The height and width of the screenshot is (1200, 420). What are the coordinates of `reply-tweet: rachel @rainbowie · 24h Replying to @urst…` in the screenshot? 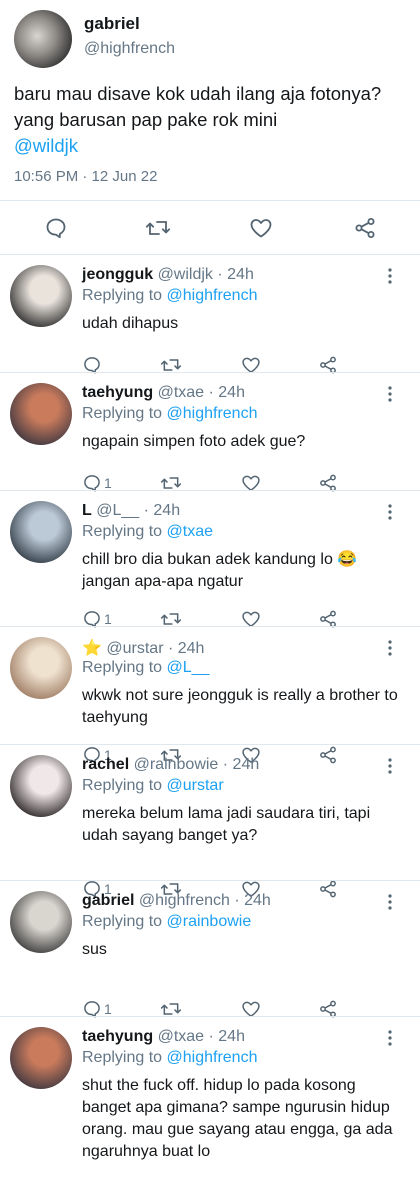 It's located at (210, 821).